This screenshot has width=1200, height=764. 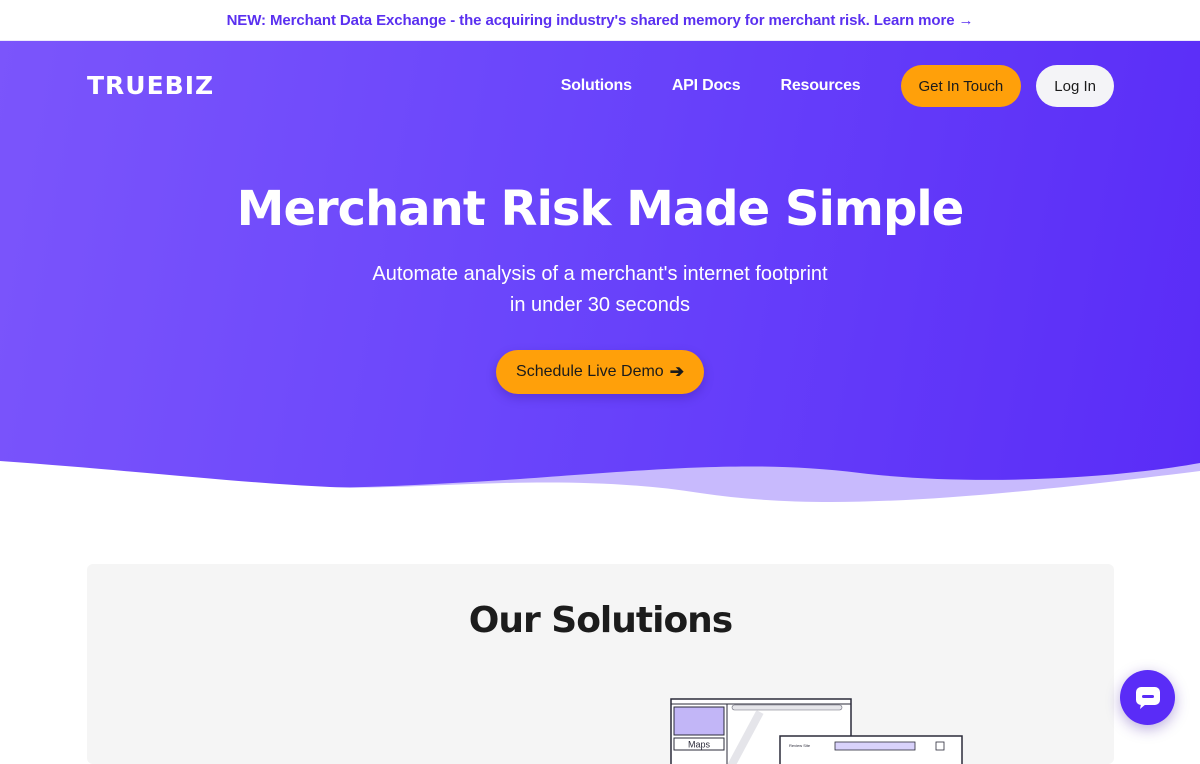 What do you see at coordinates (590, 371) in the screenshot?
I see `schedule-demo-label: Schedule Live Demo` at bounding box center [590, 371].